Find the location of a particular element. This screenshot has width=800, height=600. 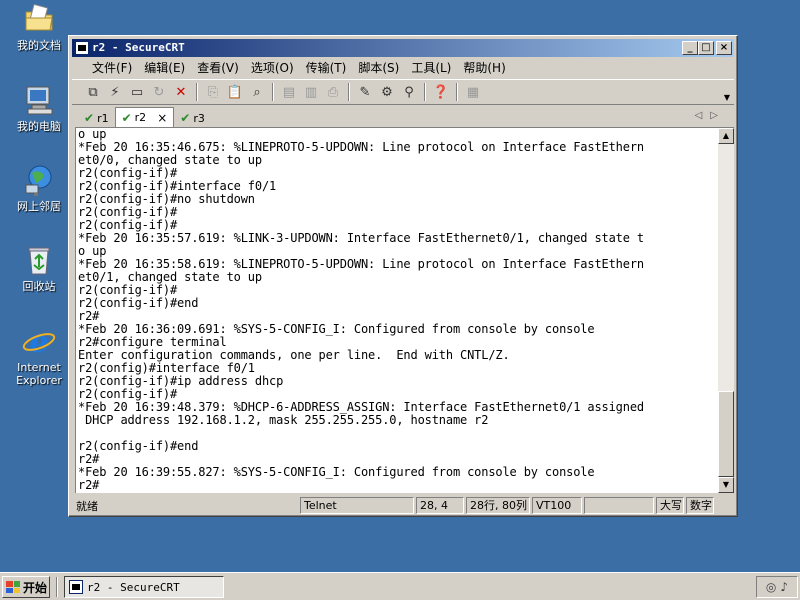

print-setup-icon: ▤ is located at coordinates (289, 92).